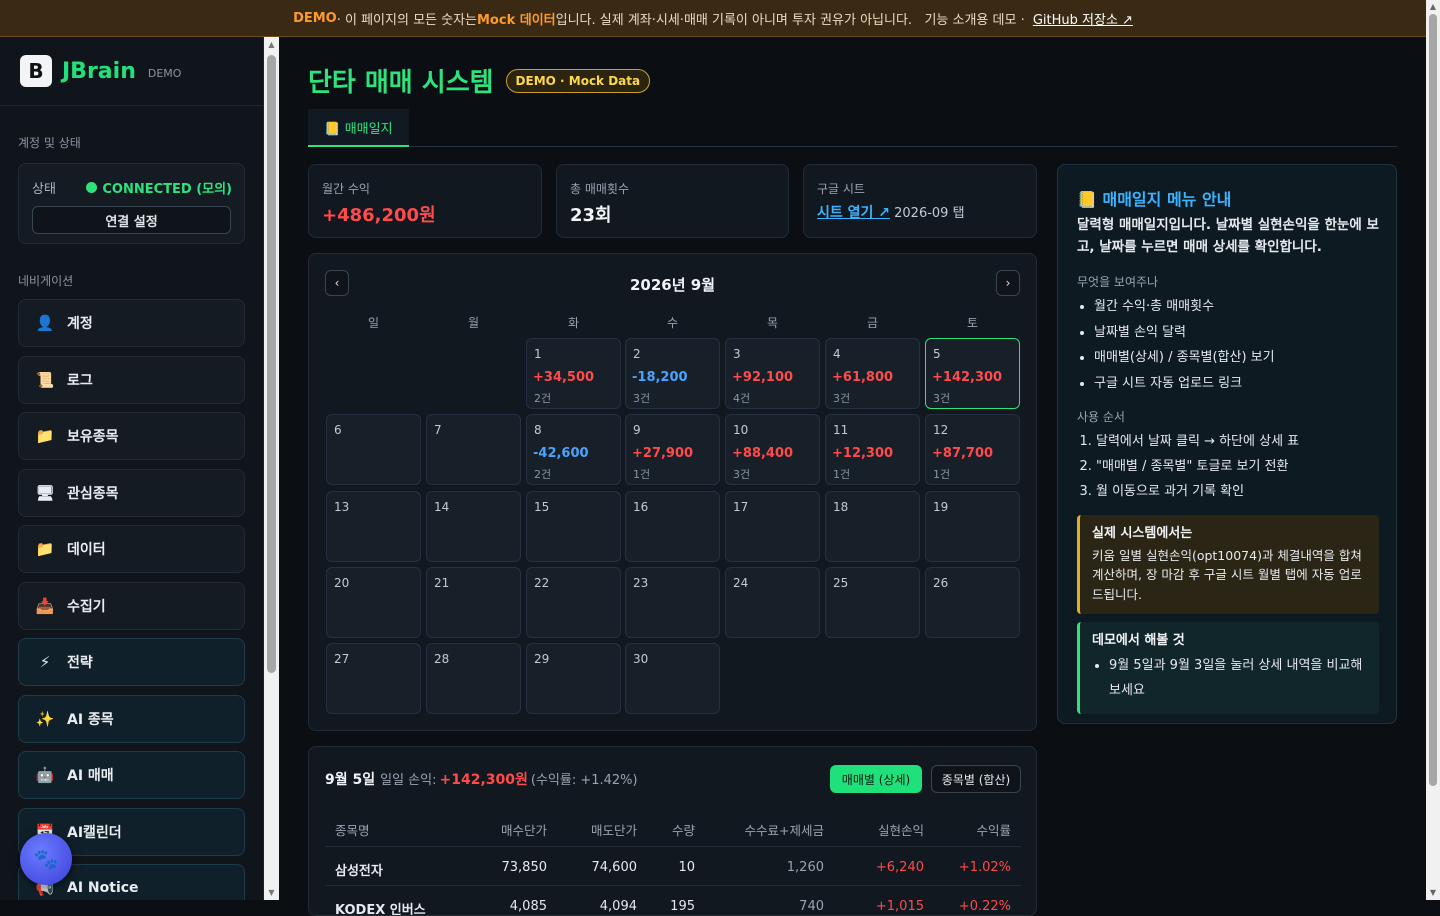 The image size is (1440, 916). Describe the element at coordinates (967, 377) in the screenshot. I see `day-pnl: +142,300` at that location.